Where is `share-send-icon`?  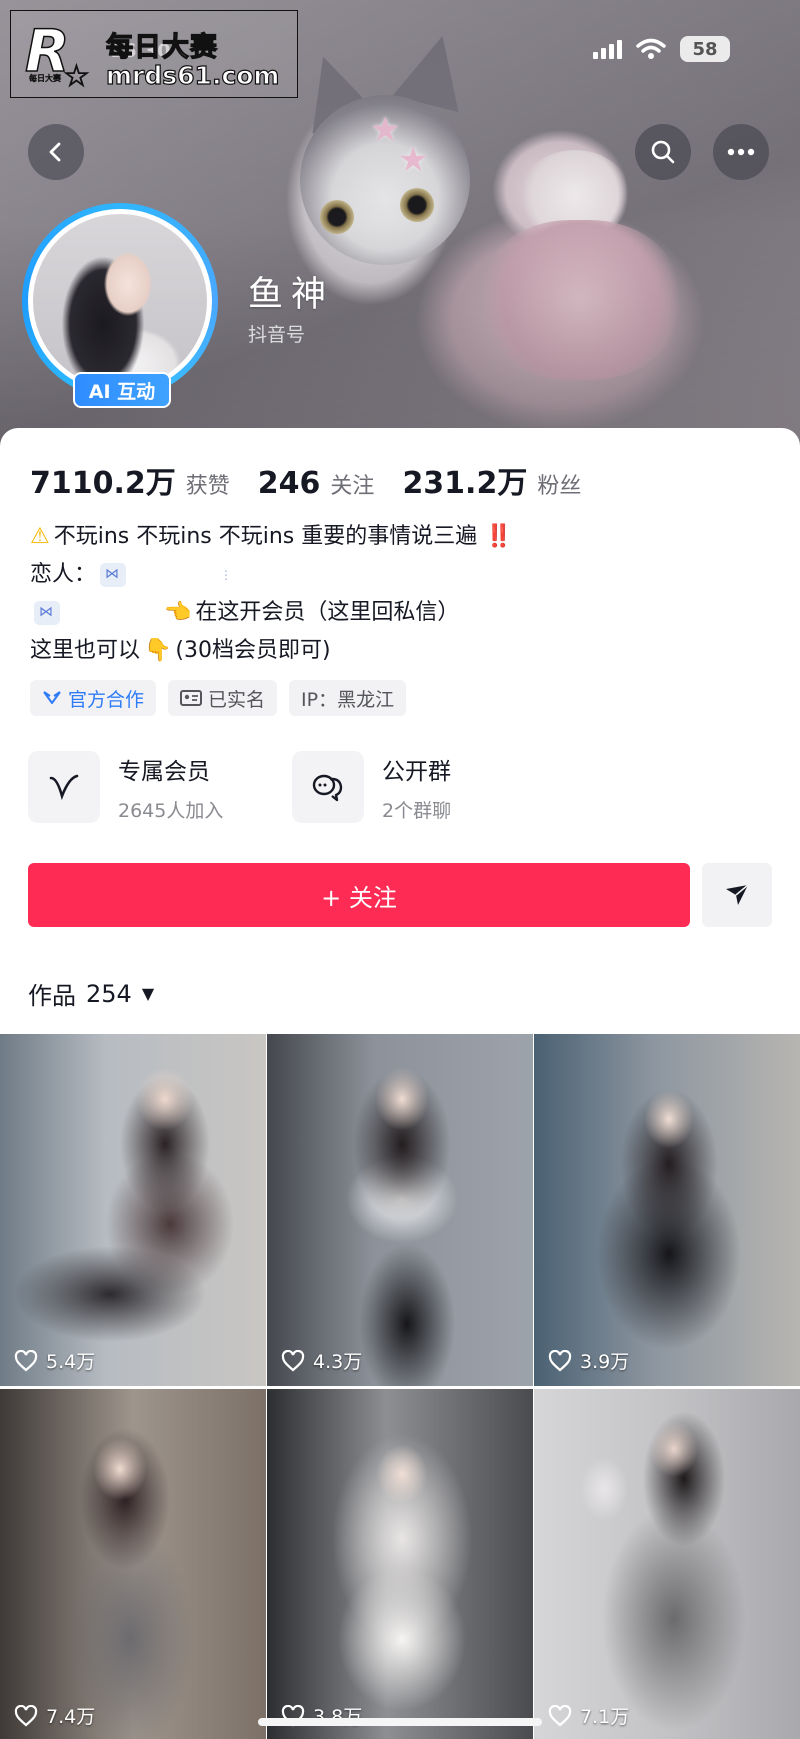
share-send-icon is located at coordinates (737, 894).